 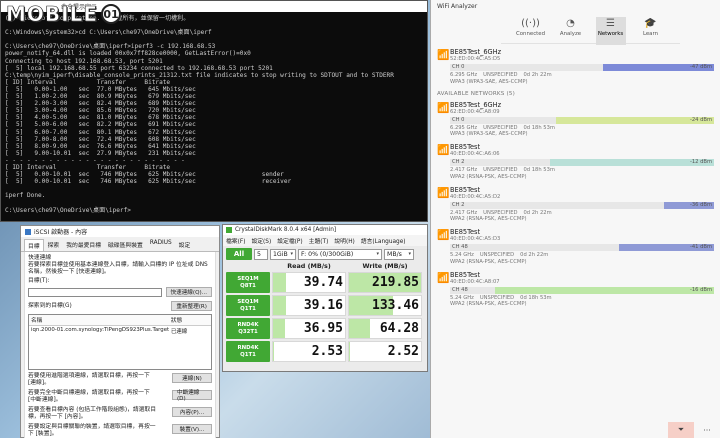 What do you see at coordinates (161, 245) in the screenshot?
I see `tab-4: RADIUS` at bounding box center [161, 245].